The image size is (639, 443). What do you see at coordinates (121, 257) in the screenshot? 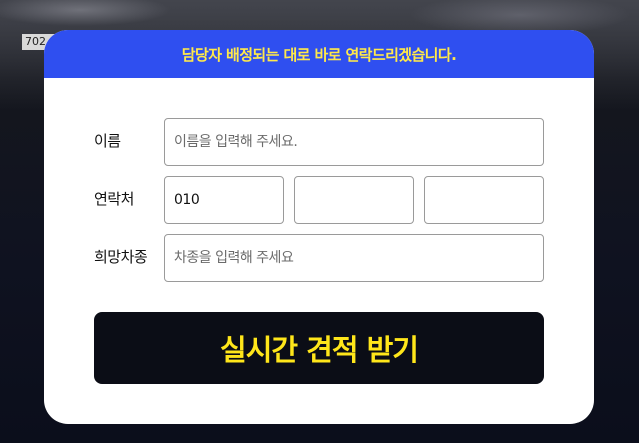
I see `car-model-label: 희망차종` at bounding box center [121, 257].